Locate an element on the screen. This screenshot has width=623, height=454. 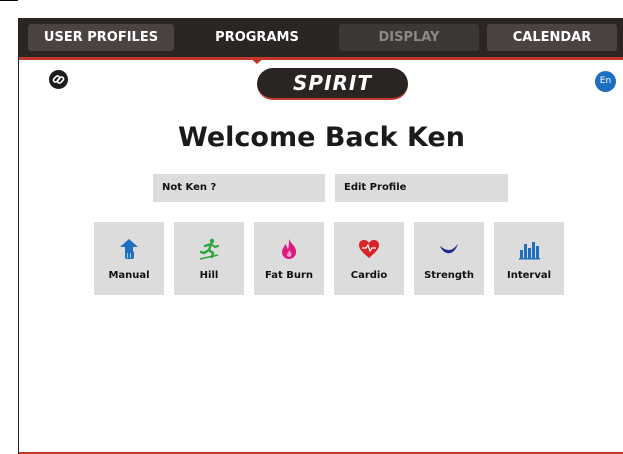
page-corner-line is located at coordinates (9, 0).